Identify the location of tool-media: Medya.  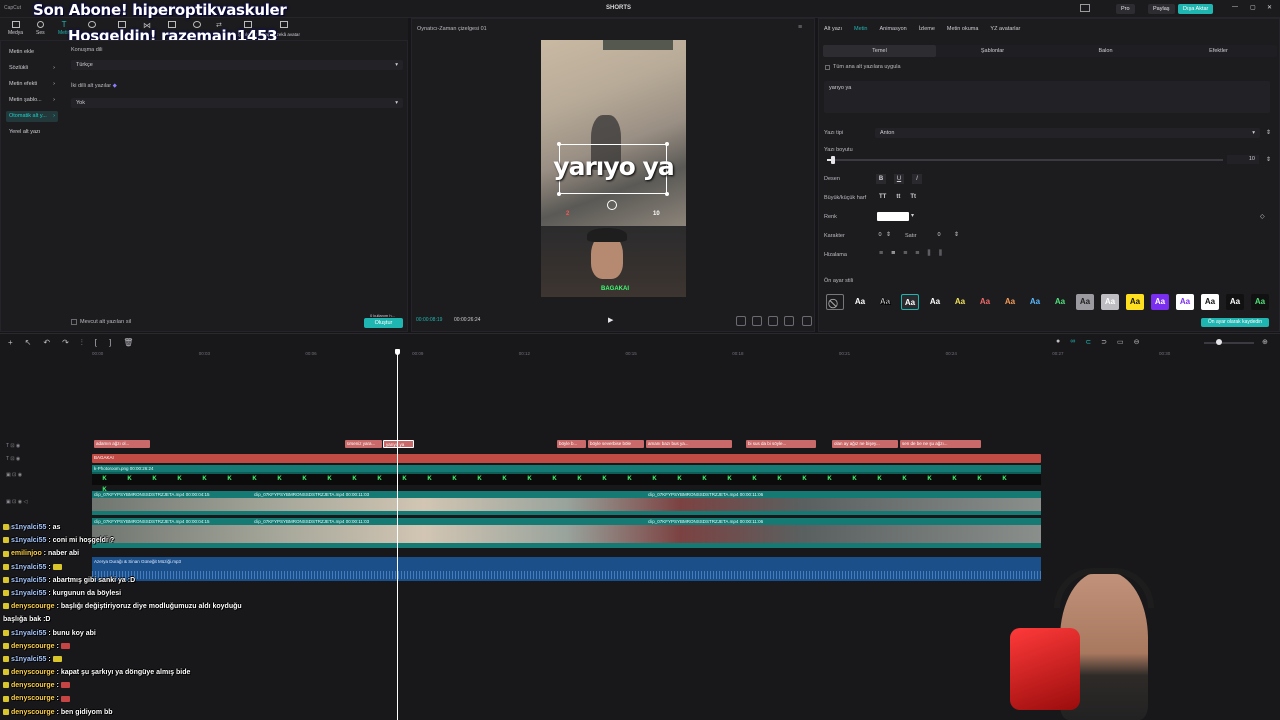
(15, 28).